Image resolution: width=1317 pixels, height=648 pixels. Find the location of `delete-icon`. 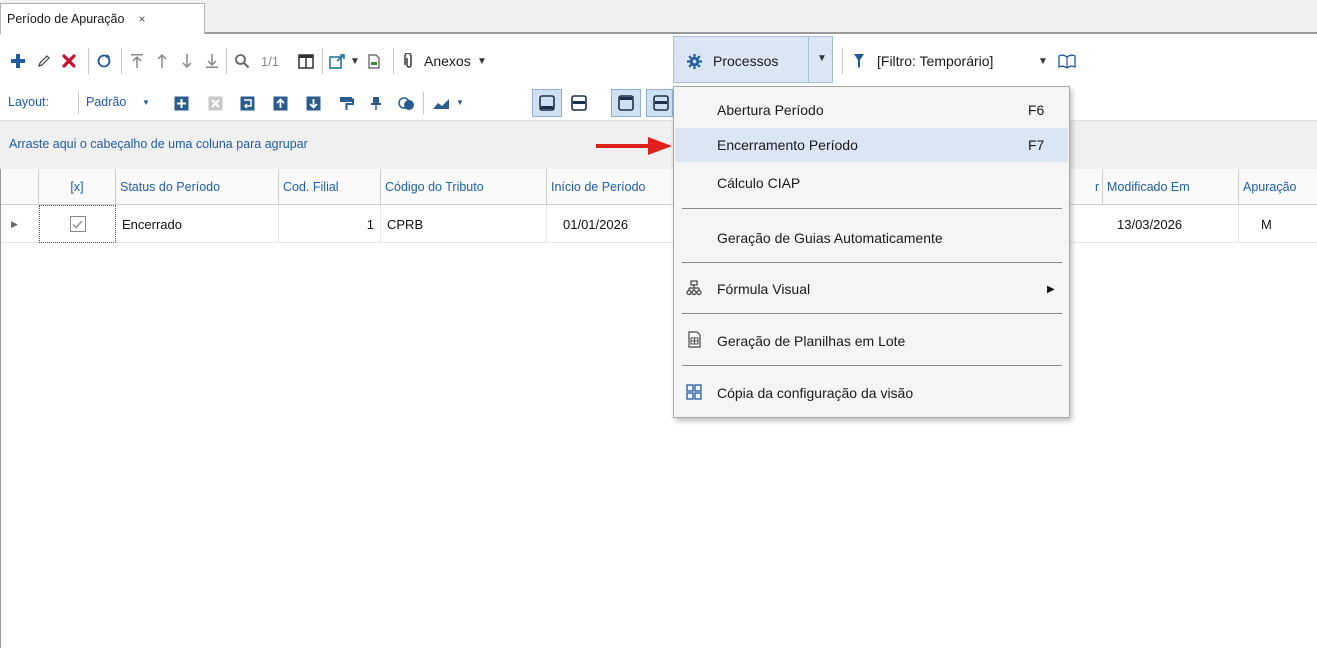

delete-icon is located at coordinates (69, 61).